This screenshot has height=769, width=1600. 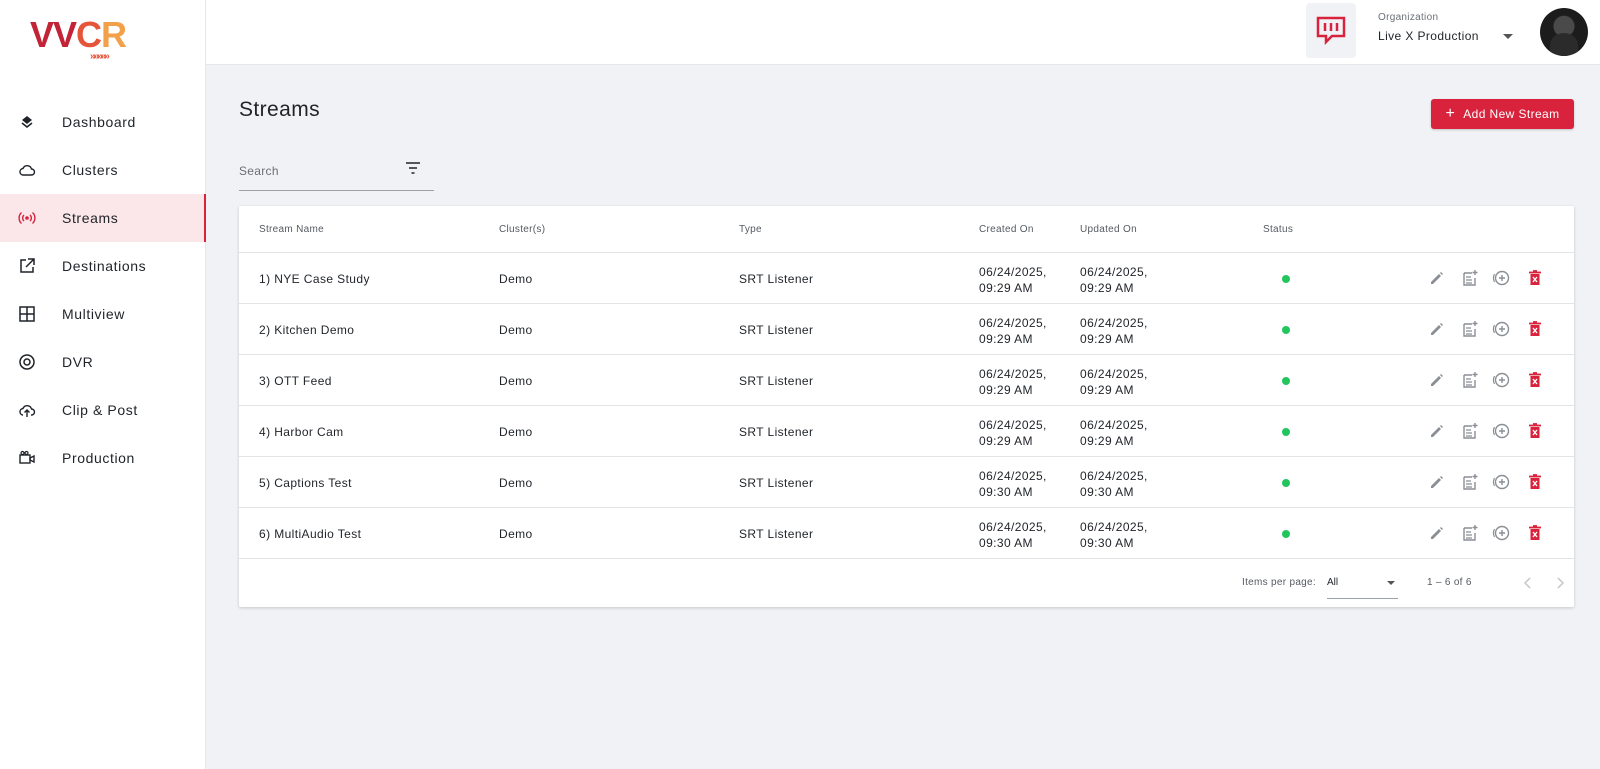 I want to click on sidebar-item-clusters: Clusters, so click(x=103, y=170).